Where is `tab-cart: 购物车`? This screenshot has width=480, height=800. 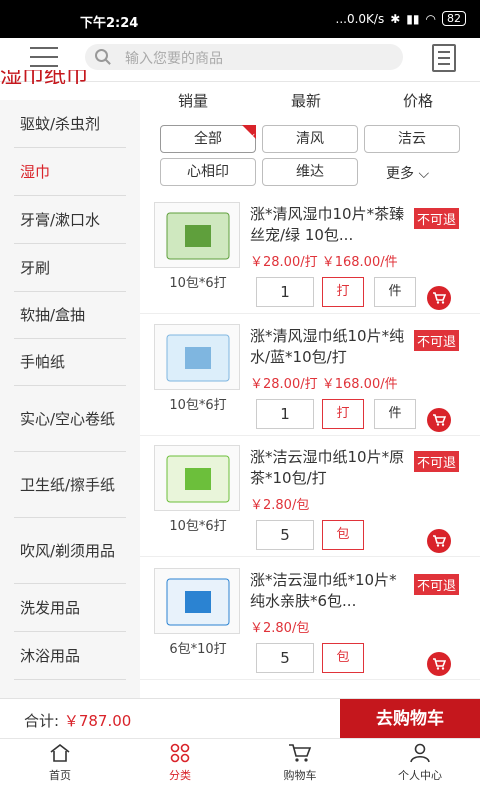 tab-cart: 购物车 is located at coordinates (300, 763).